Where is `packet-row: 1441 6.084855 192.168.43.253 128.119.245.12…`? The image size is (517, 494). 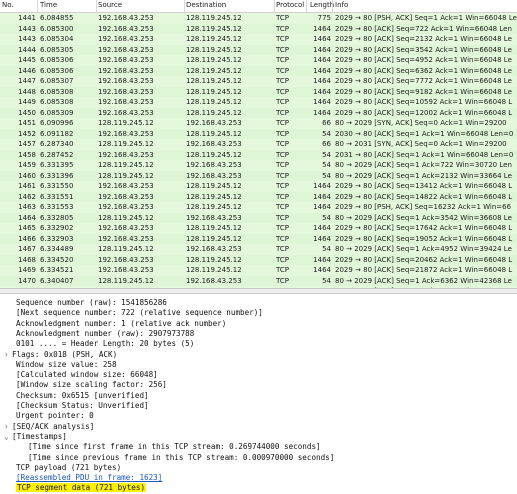 packet-row: 1441 6.084855 192.168.43.253 128.119.245.12… is located at coordinates (258, 18).